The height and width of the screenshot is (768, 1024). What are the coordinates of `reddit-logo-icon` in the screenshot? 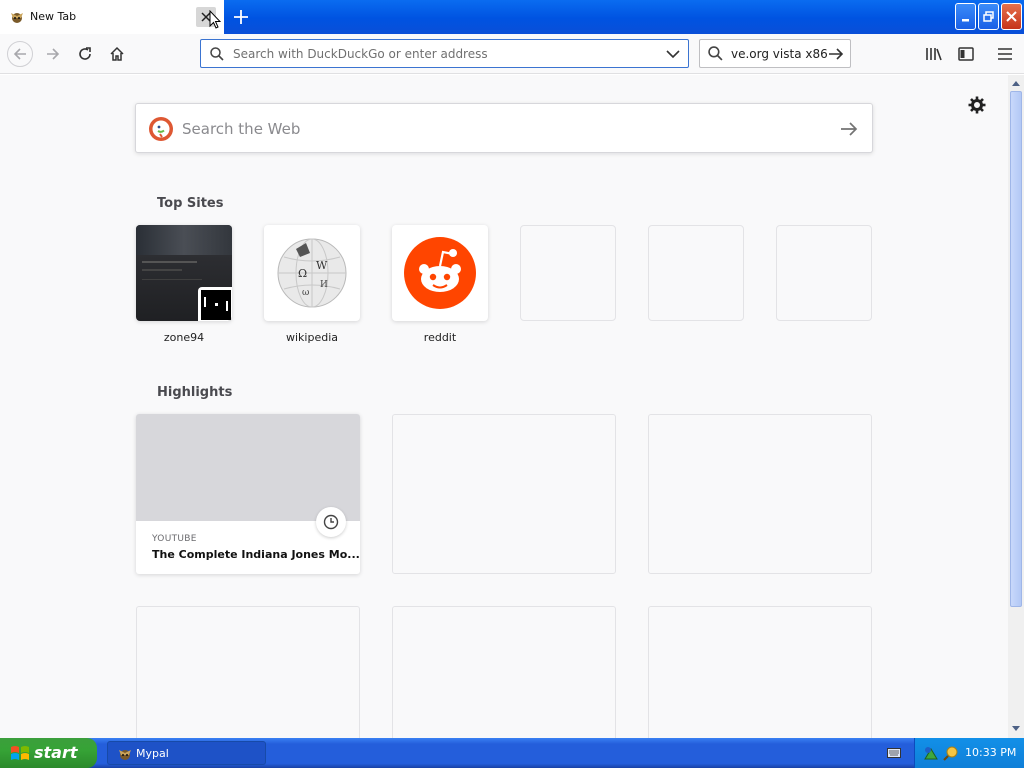 It's located at (440, 273).